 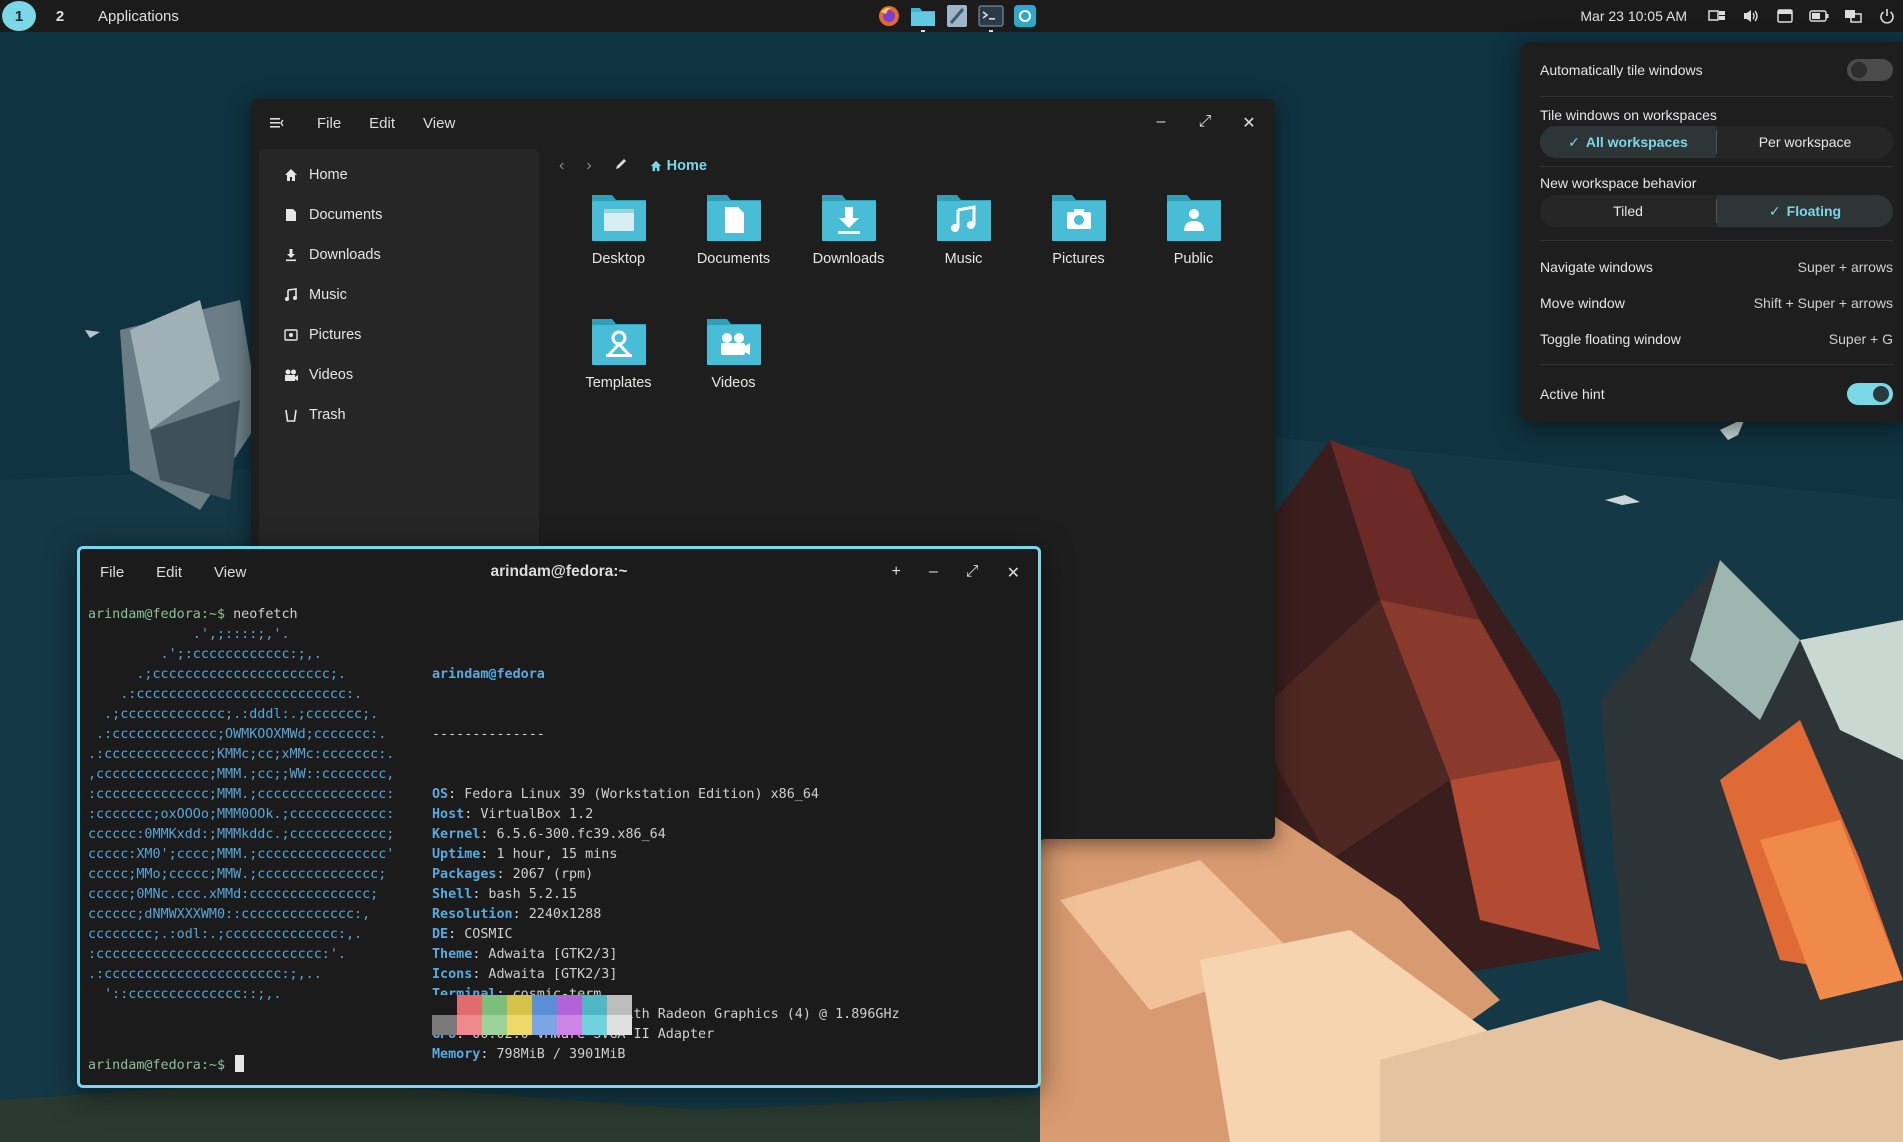 What do you see at coordinates (440, 794) in the screenshot?
I see `info-key: OS` at bounding box center [440, 794].